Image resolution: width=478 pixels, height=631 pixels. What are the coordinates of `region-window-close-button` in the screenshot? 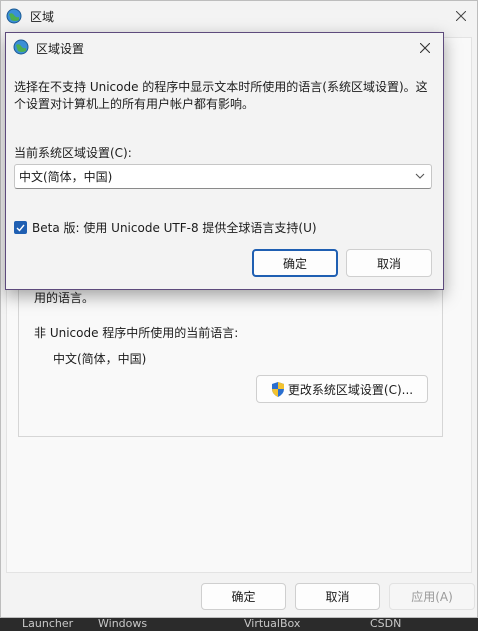 It's located at (461, 16).